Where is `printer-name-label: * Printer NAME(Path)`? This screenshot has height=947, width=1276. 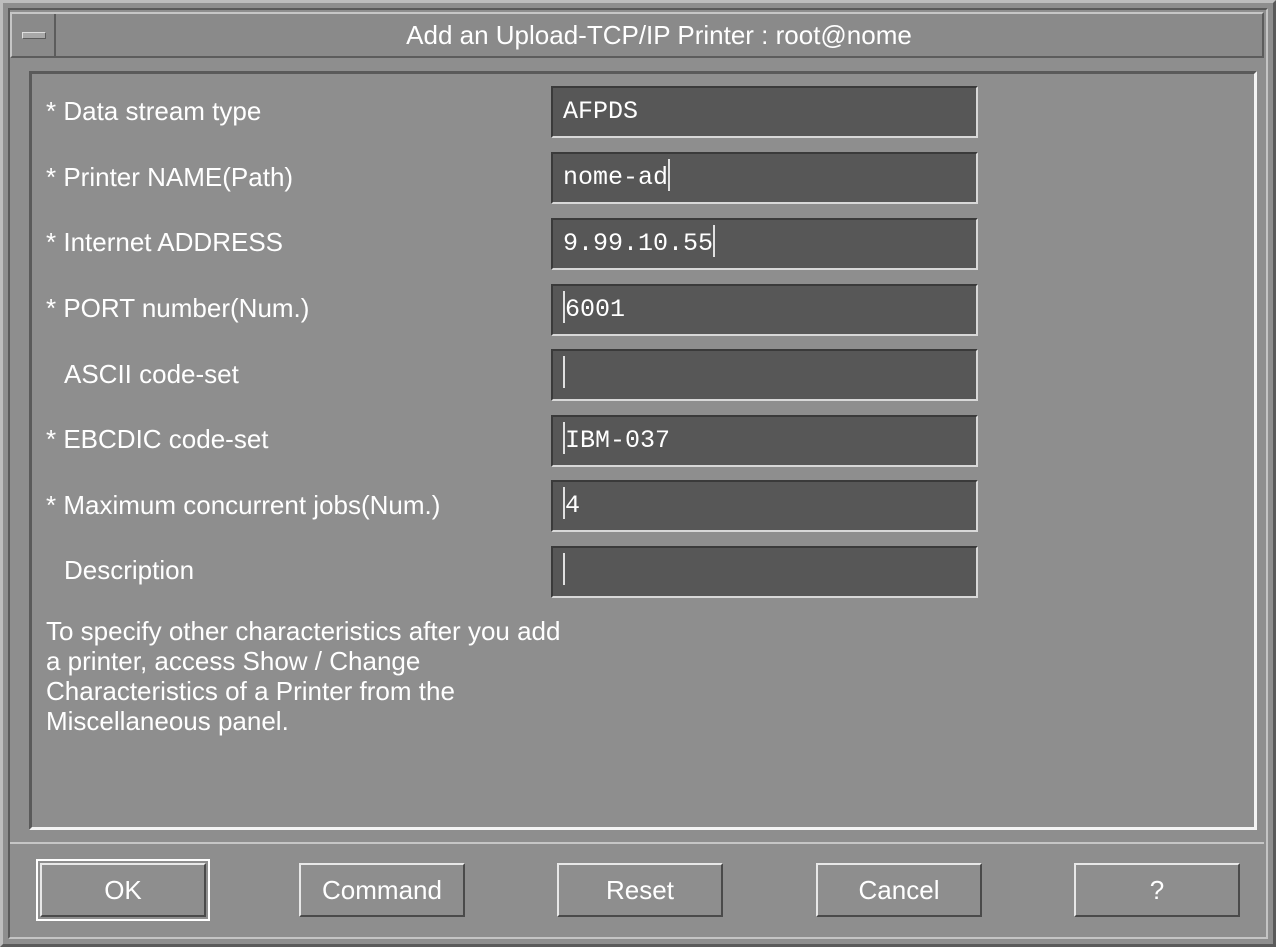
printer-name-label: * Printer NAME(Path) is located at coordinates (170, 177).